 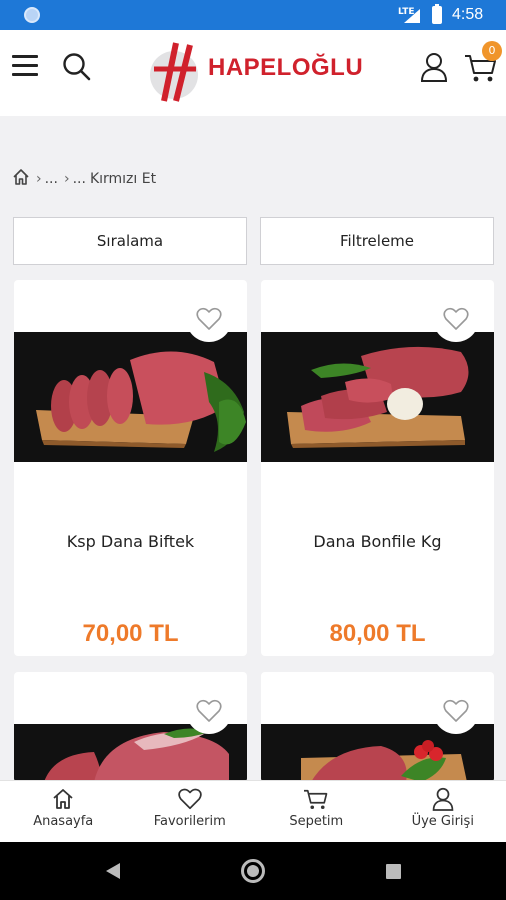 What do you see at coordinates (123, 179) in the screenshot?
I see `breadcrumb-current: Kırmızı Et` at bounding box center [123, 179].